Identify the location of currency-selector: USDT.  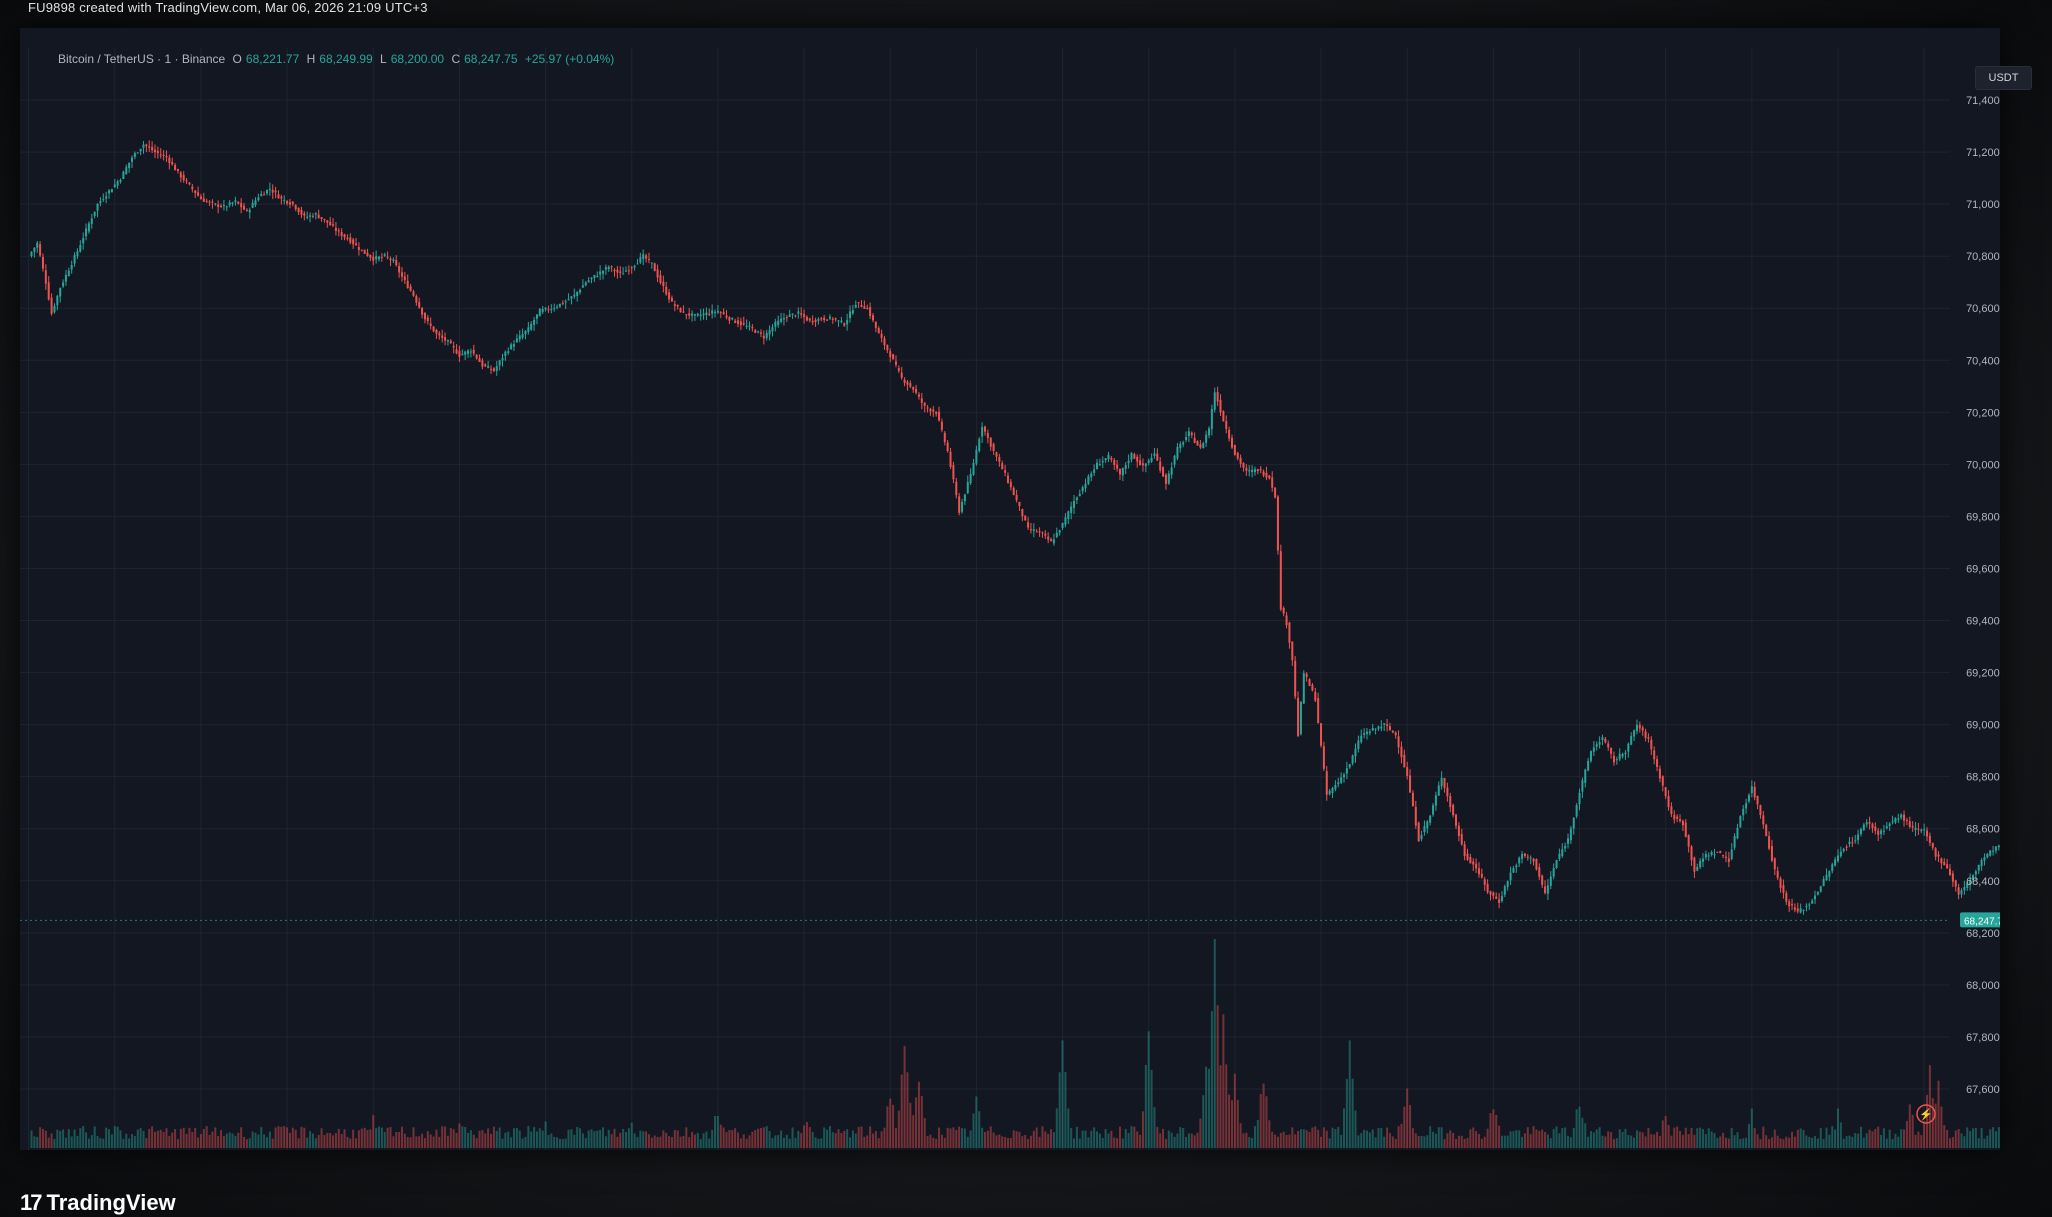
(2003, 78).